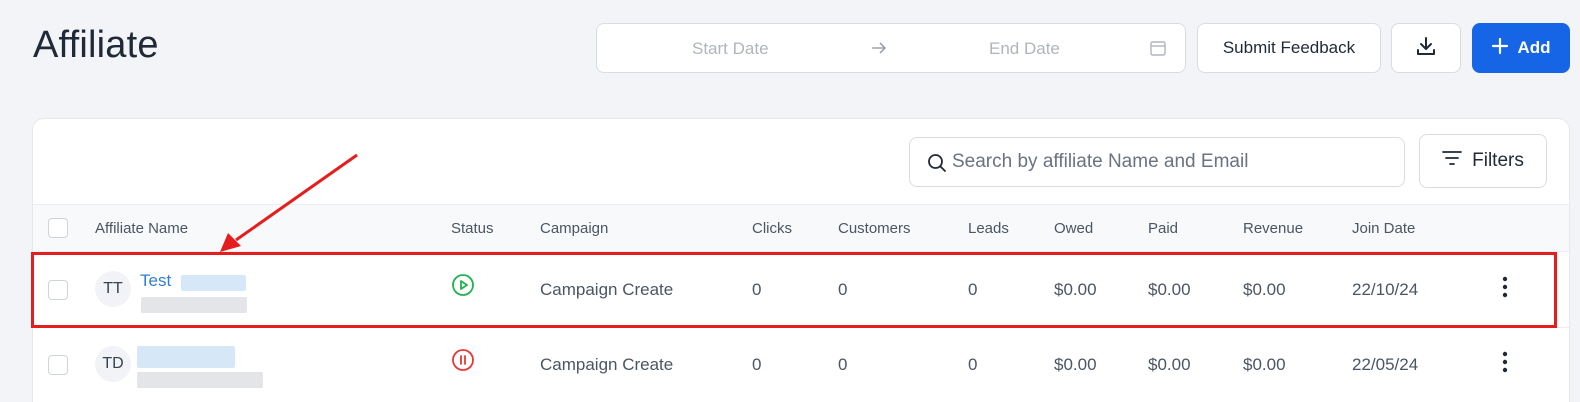 Image resolution: width=1580 pixels, height=402 pixels. Describe the element at coordinates (973, 364) in the screenshot. I see `leads-cell: 0` at that location.